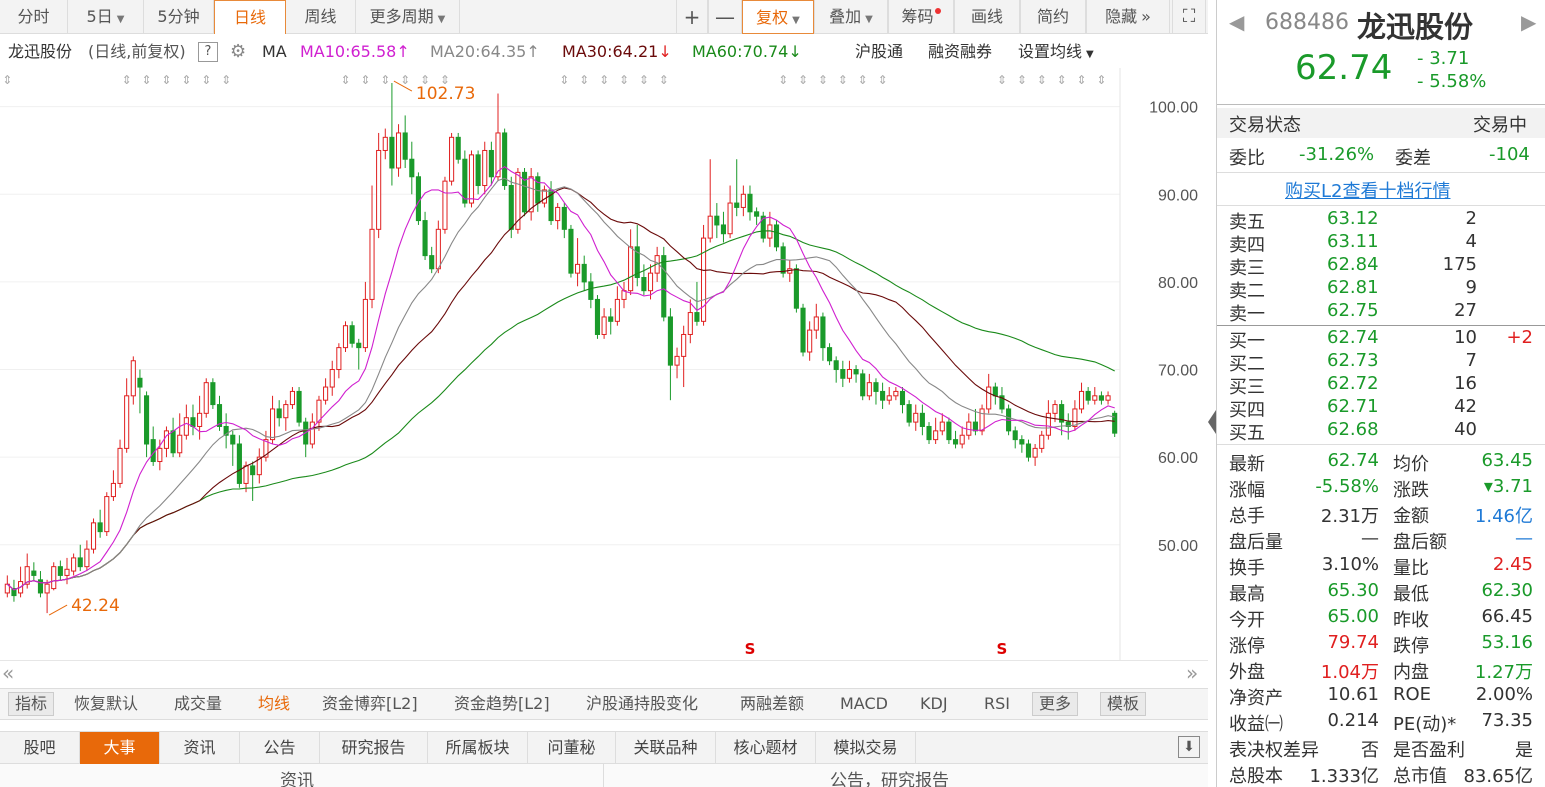 The height and width of the screenshot is (787, 1545). Describe the element at coordinates (1236, 22) in the screenshot. I see `prev-stock-icon: ◀` at that location.